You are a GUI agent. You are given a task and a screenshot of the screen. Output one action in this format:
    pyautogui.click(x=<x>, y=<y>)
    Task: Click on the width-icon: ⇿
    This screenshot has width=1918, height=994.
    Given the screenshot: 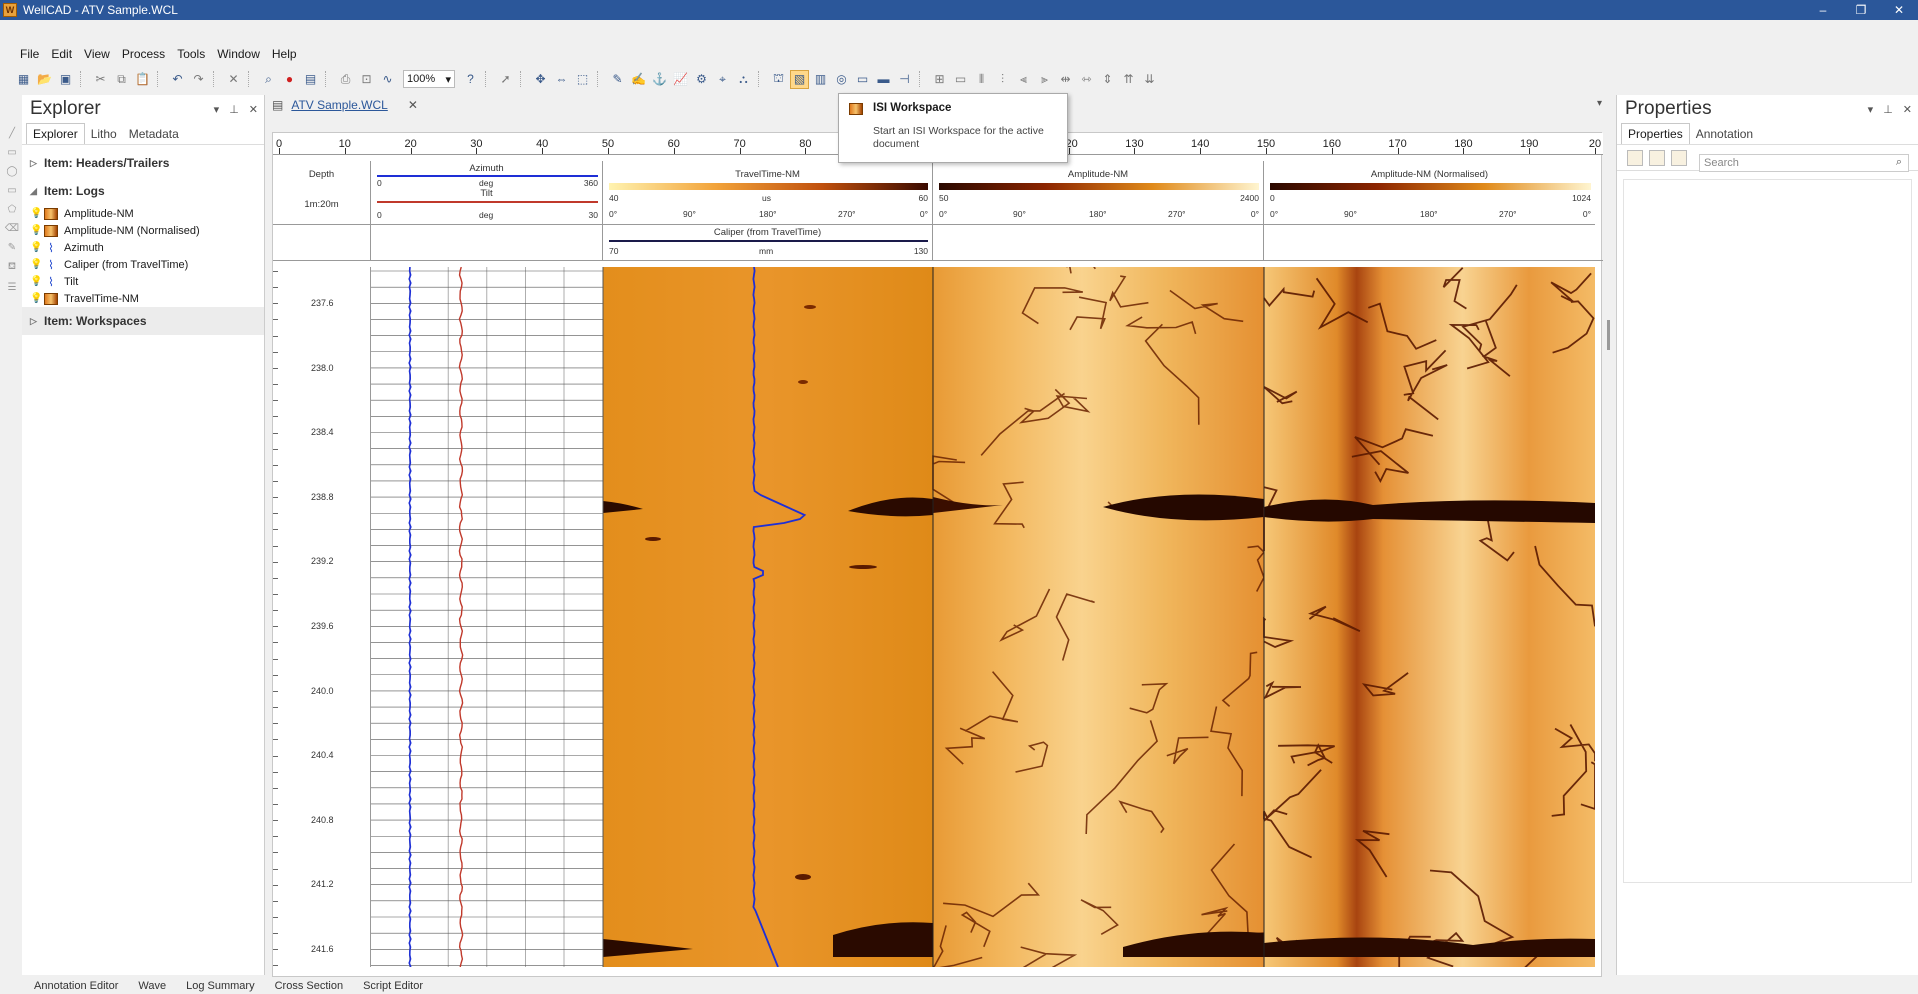 What is the action you would take?
    pyautogui.click(x=1086, y=79)
    